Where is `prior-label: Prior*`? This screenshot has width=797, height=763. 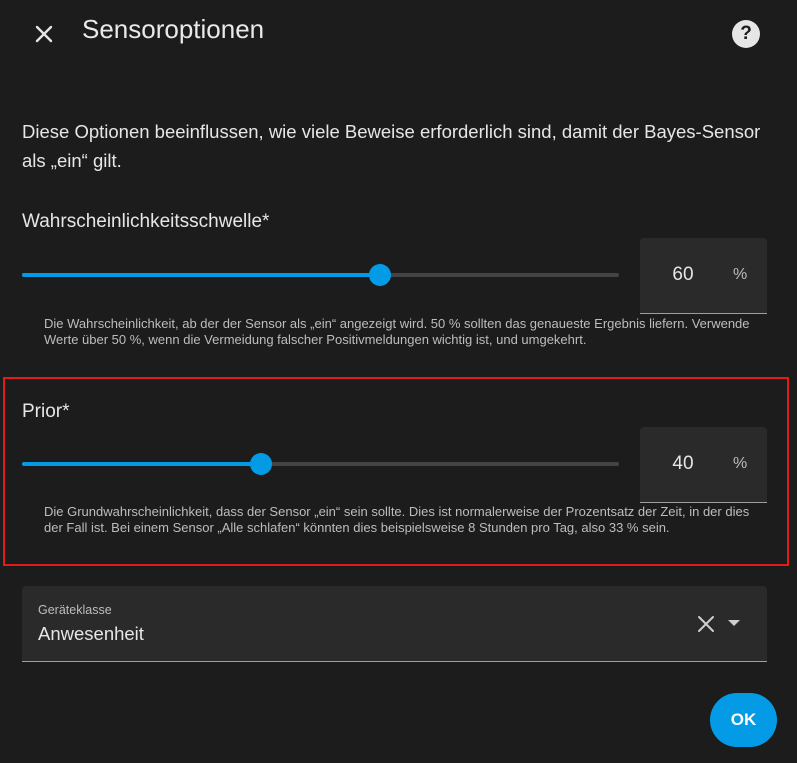 prior-label: Prior* is located at coordinates (46, 411).